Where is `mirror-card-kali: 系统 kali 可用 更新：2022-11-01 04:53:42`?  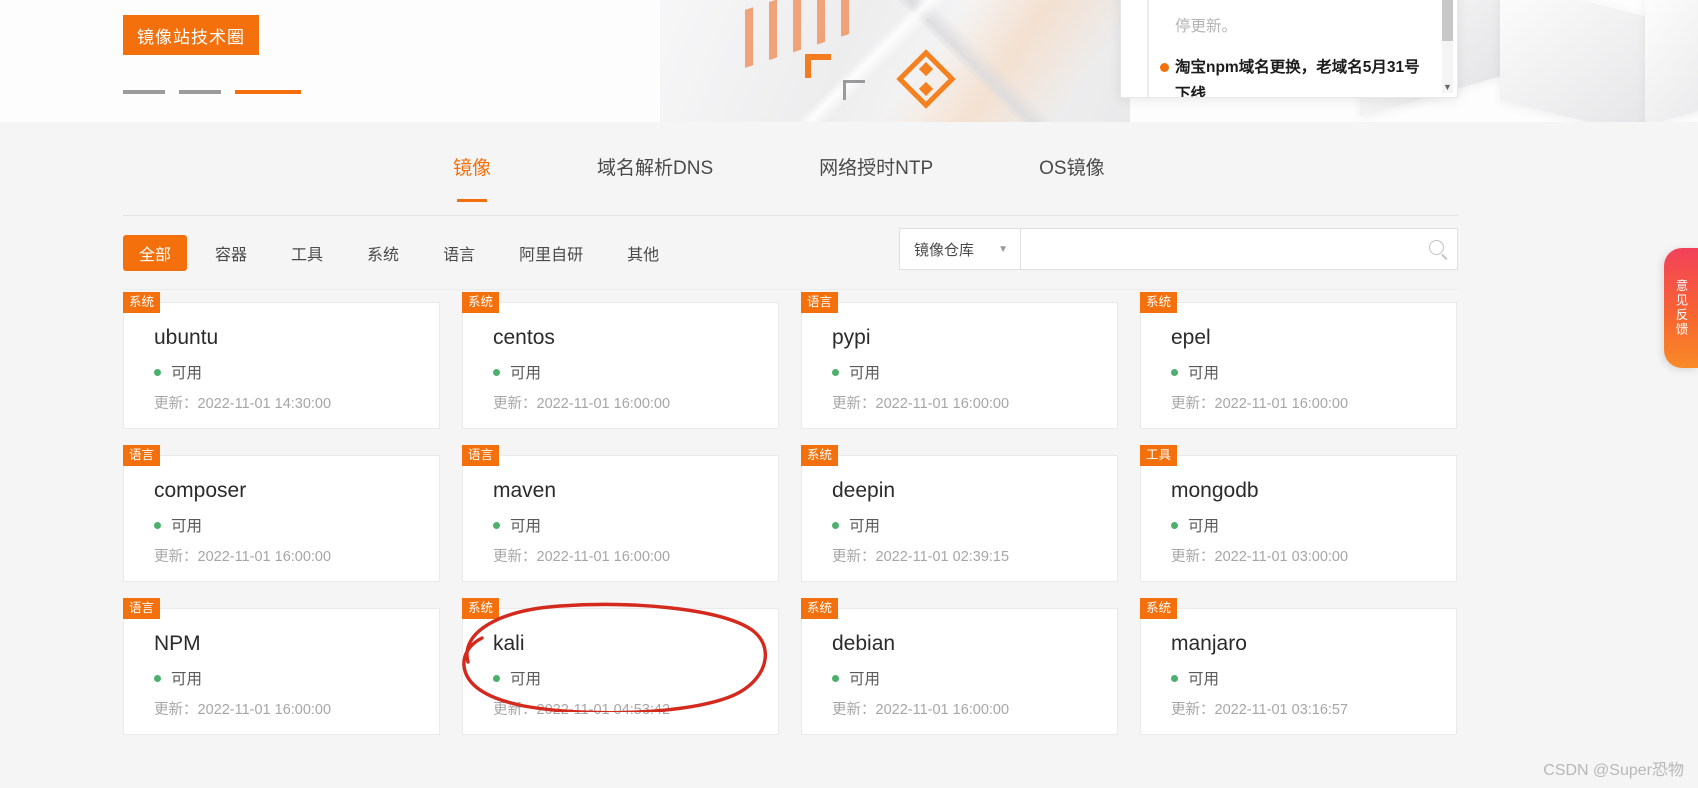
mirror-card-kali: 系统 kali 可用 更新：2022-11-01 04:53:42 is located at coordinates (620, 666).